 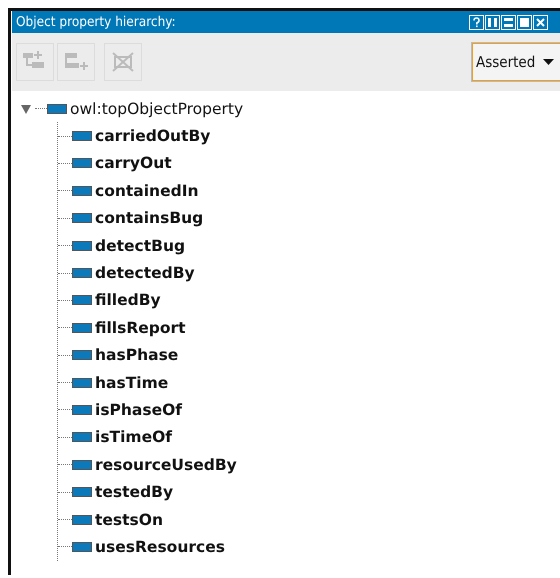 What do you see at coordinates (134, 492) in the screenshot?
I see `property-label: testedBy` at bounding box center [134, 492].